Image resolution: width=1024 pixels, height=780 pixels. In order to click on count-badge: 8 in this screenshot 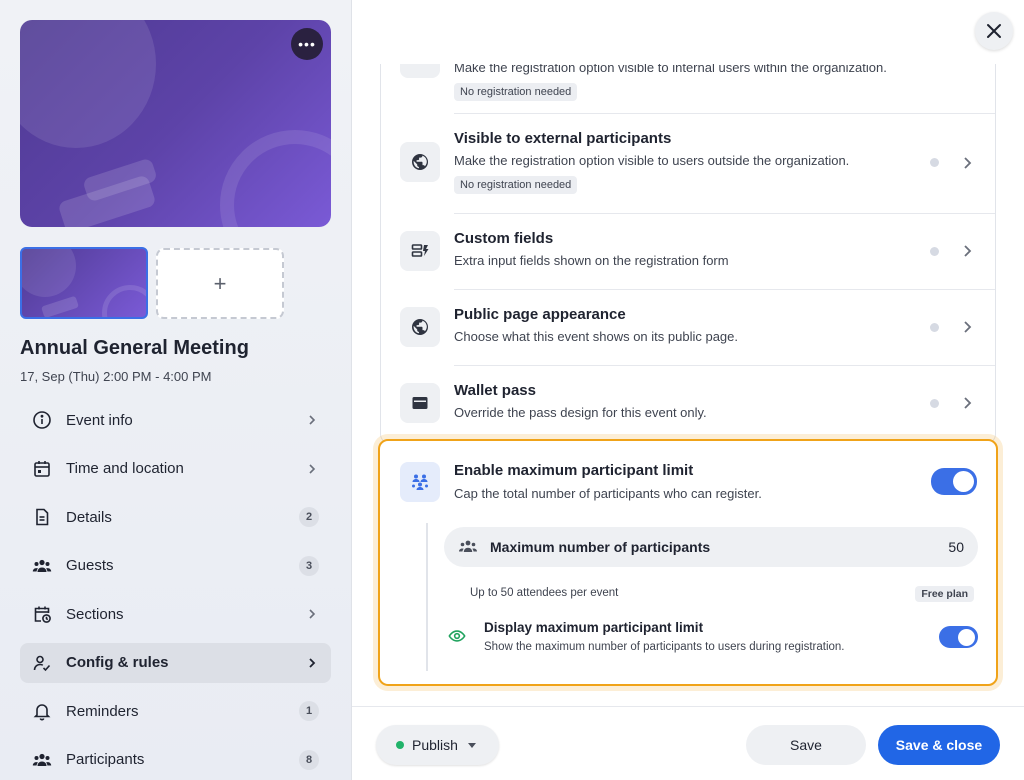, I will do `click(309, 759)`.